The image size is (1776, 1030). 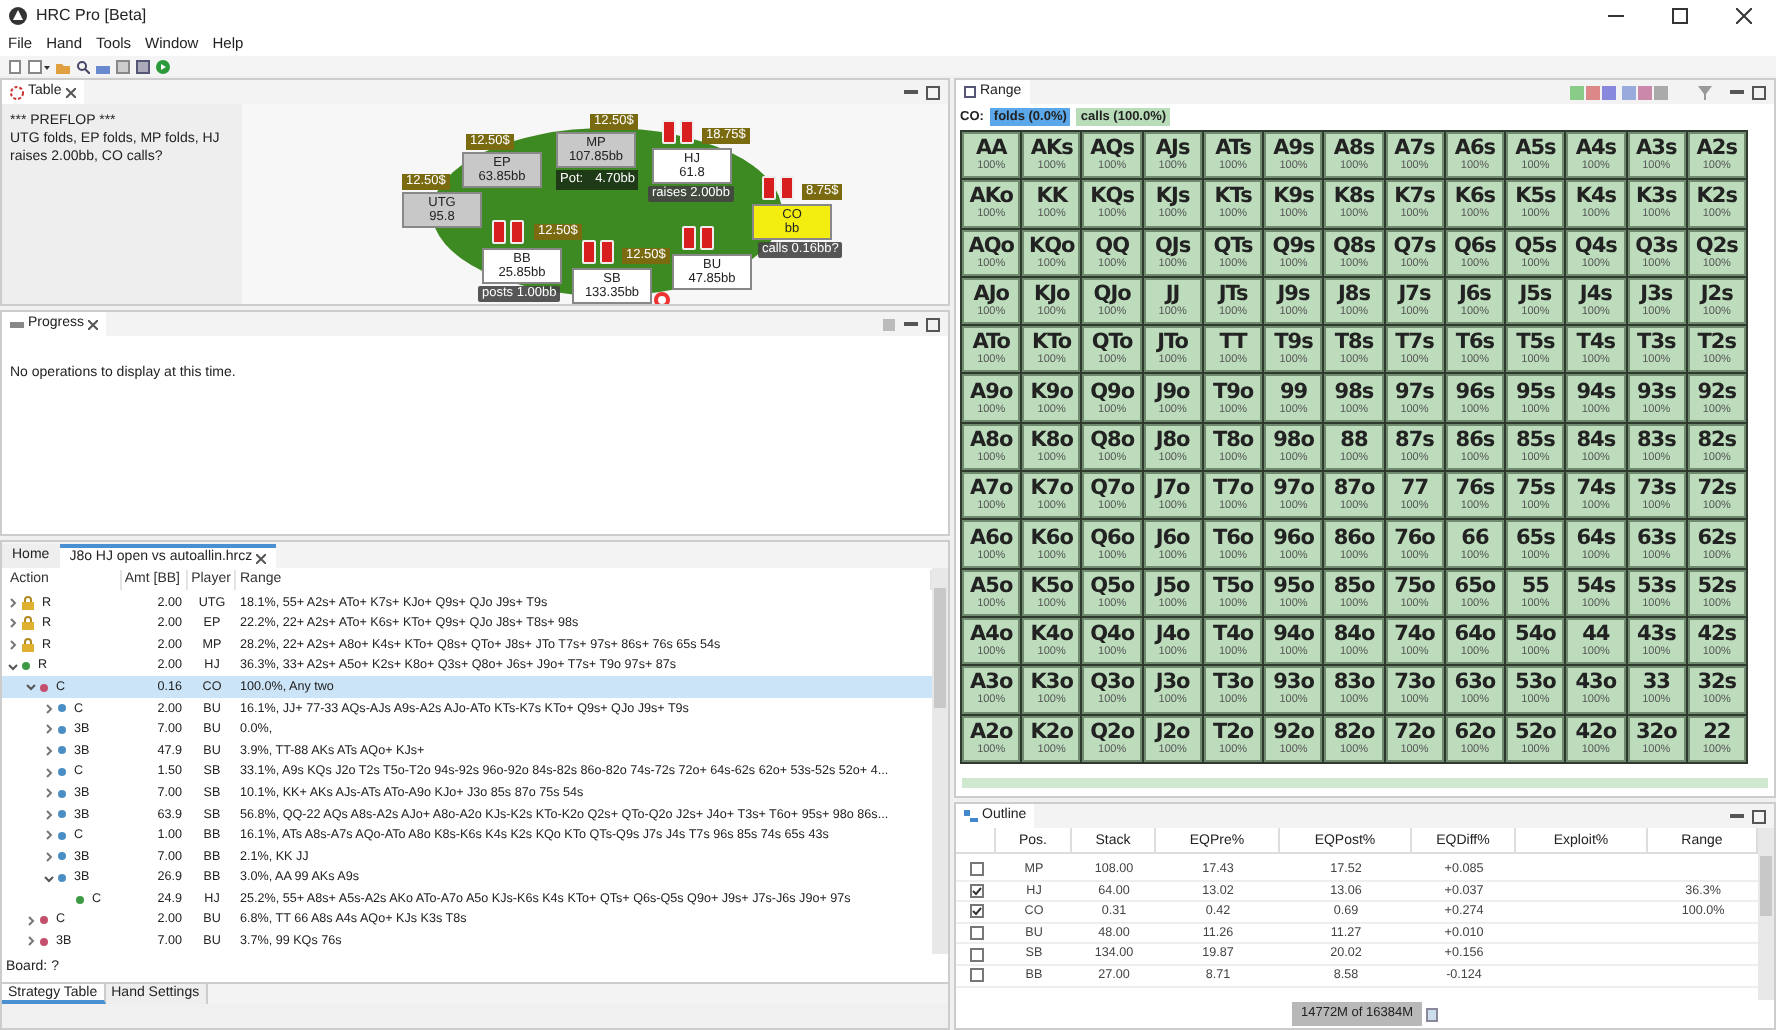 I want to click on search-icon, so click(x=83, y=66).